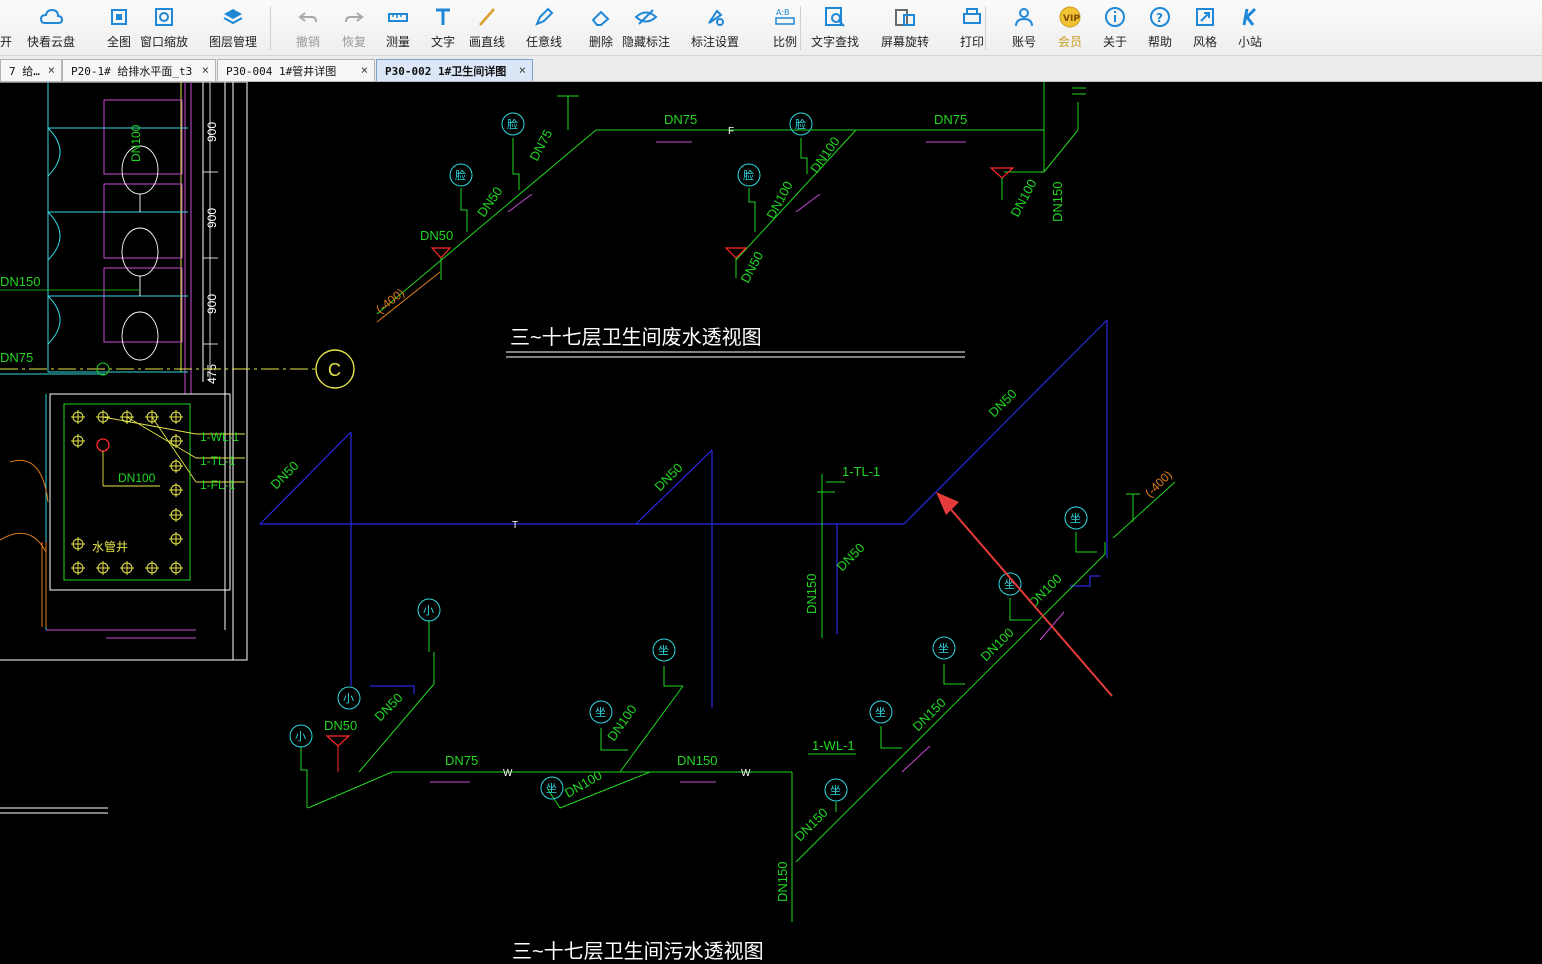 The width and height of the screenshot is (1542, 964). I want to click on toolbar-button-10: 任意线, so click(544, 28).